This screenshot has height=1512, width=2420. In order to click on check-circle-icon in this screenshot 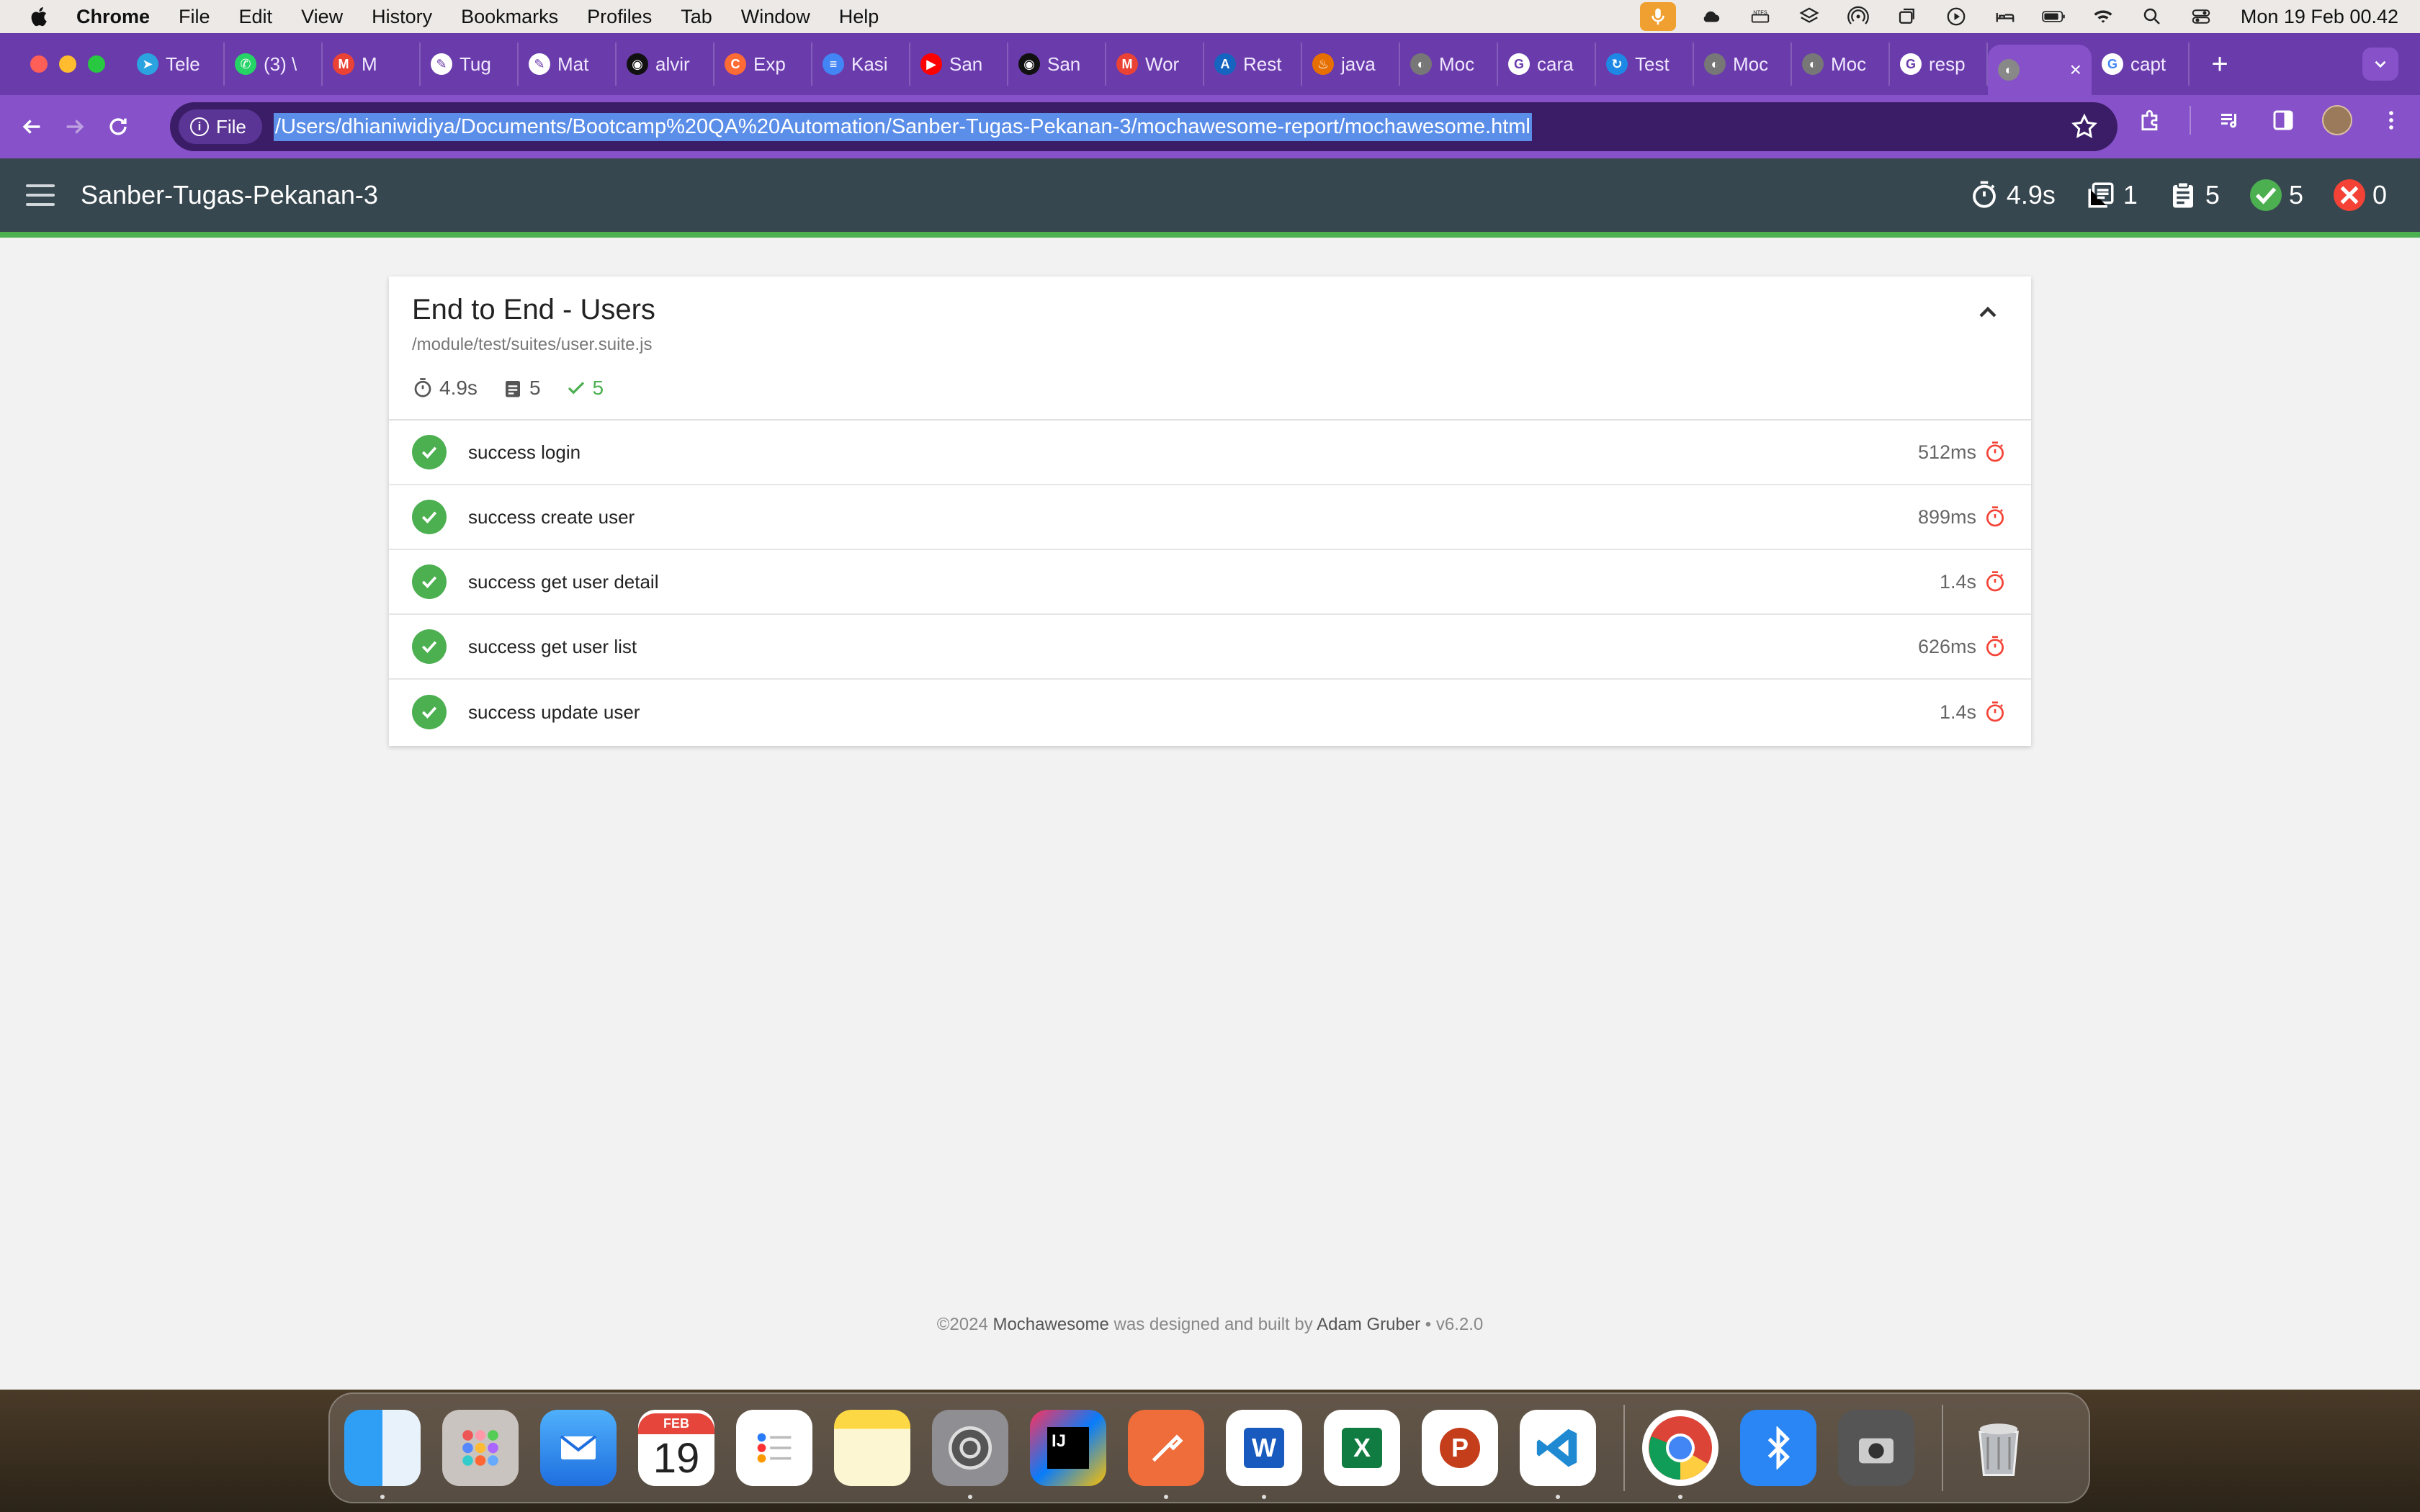, I will do `click(430, 452)`.